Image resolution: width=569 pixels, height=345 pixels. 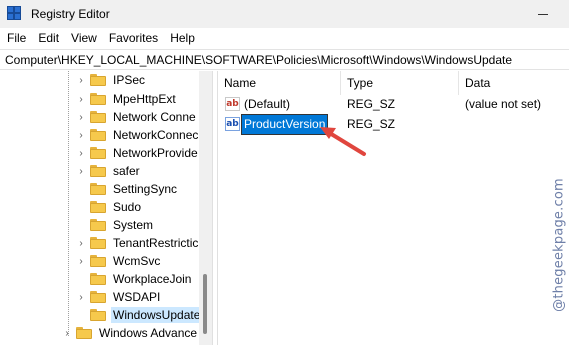 I want to click on tree-item-windows-advance: › Windows Advance, so click(x=130, y=333).